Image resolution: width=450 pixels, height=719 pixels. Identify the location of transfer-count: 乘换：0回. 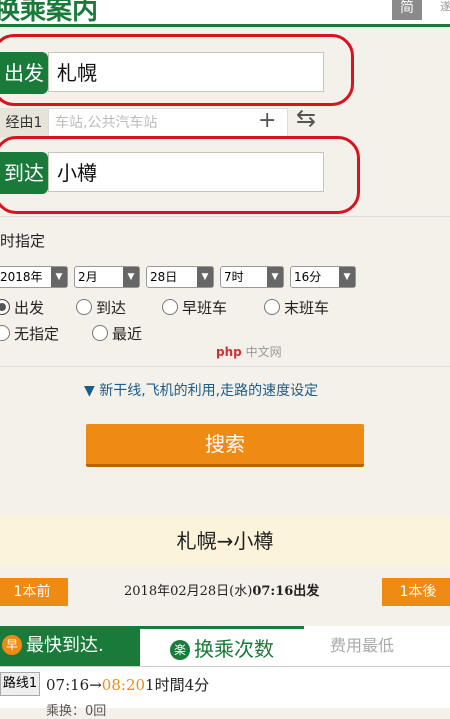
(76, 711).